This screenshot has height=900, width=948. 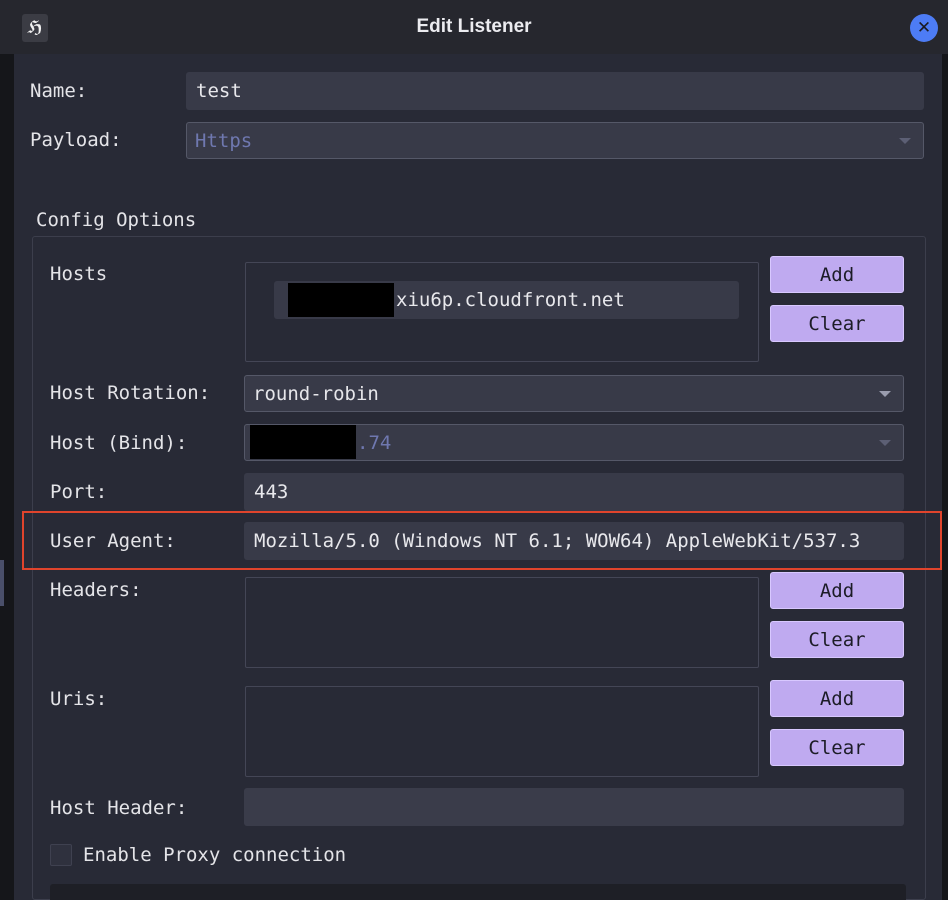 What do you see at coordinates (478, 892) in the screenshot?
I see `proxy-settings-panel` at bounding box center [478, 892].